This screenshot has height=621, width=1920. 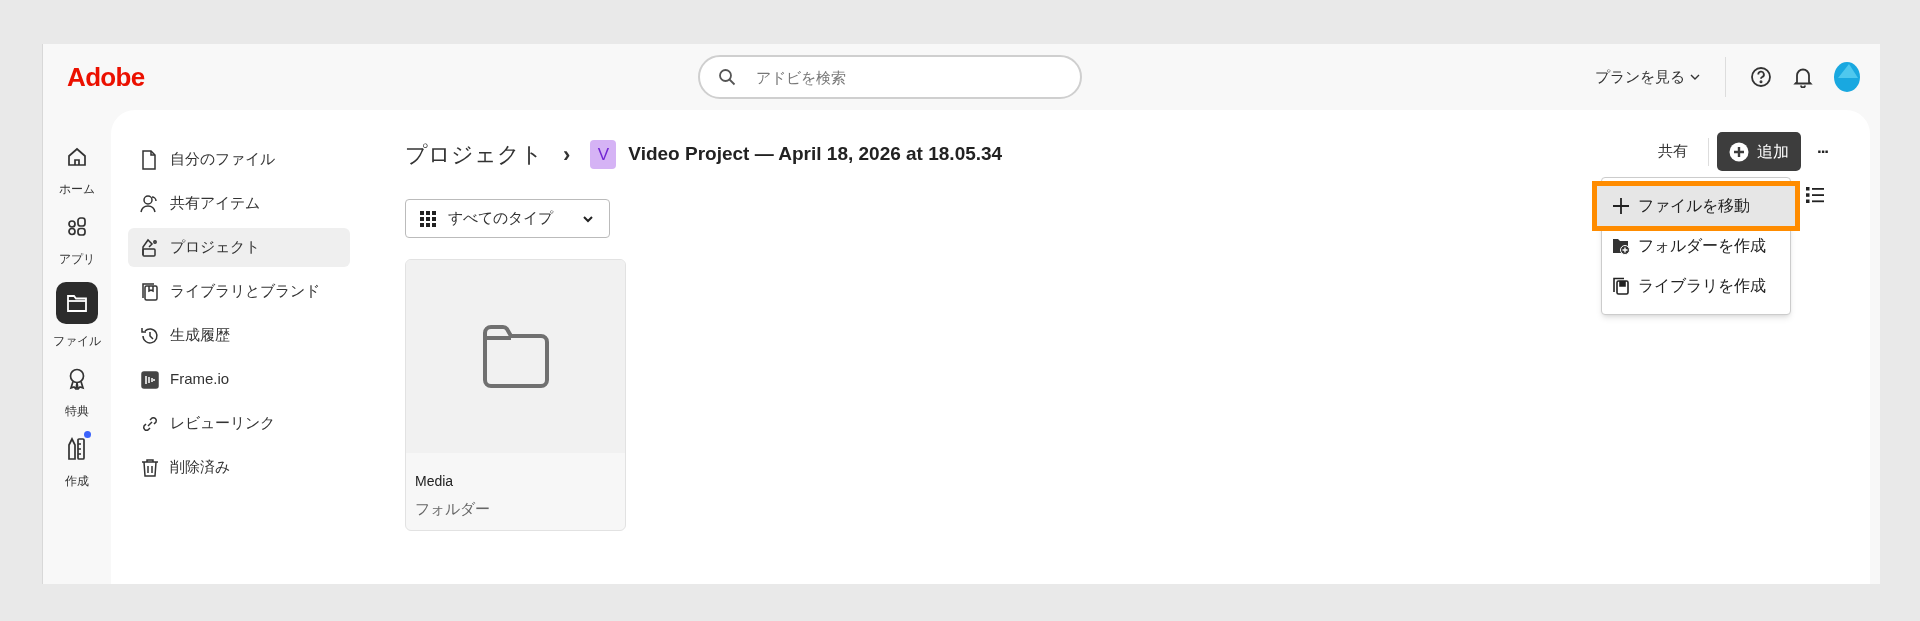 I want to click on bell-icon, so click(x=1803, y=77).